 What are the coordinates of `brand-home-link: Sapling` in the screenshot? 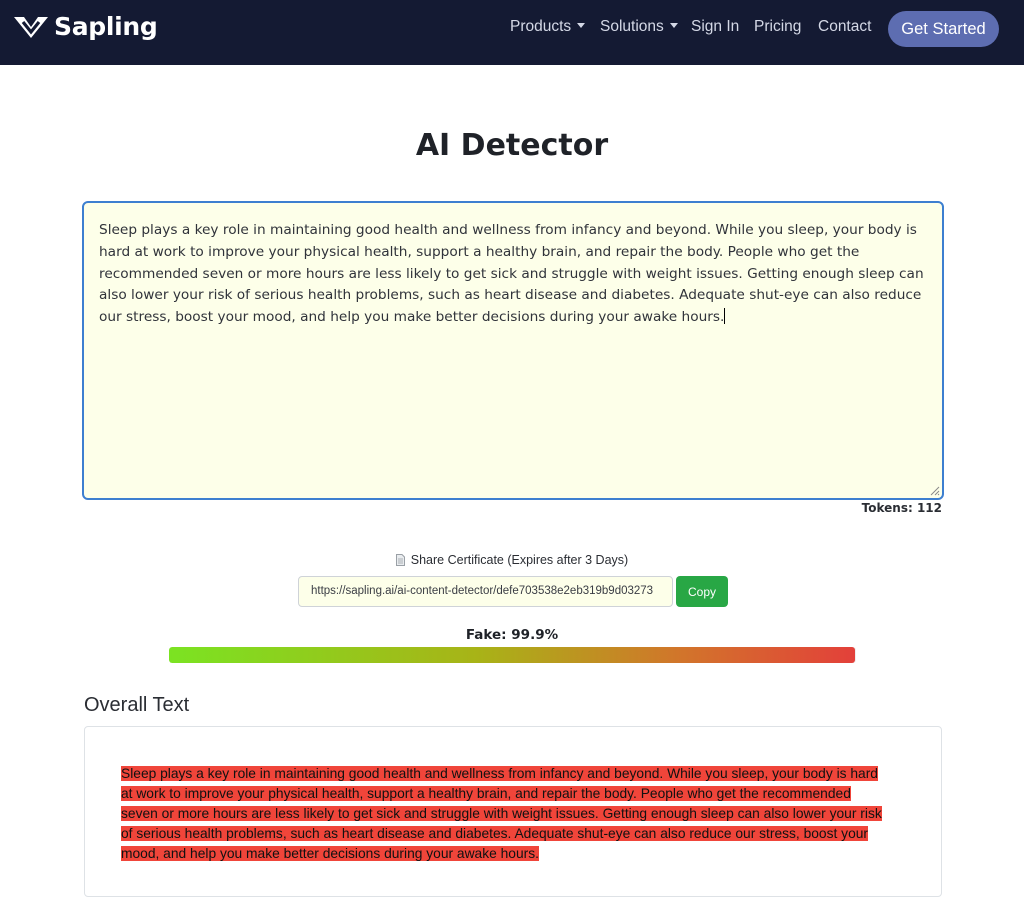 It's located at (85, 26).